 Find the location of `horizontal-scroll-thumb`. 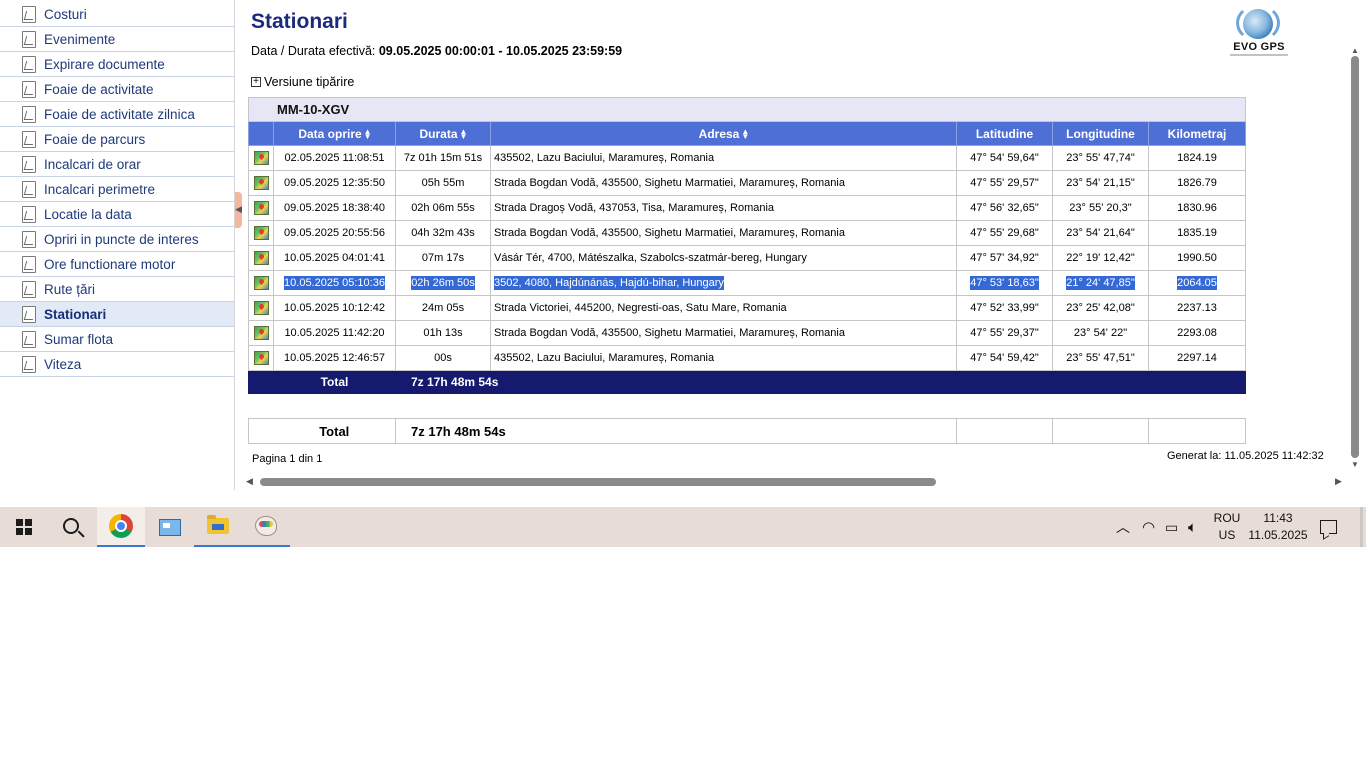

horizontal-scroll-thumb is located at coordinates (598, 482).